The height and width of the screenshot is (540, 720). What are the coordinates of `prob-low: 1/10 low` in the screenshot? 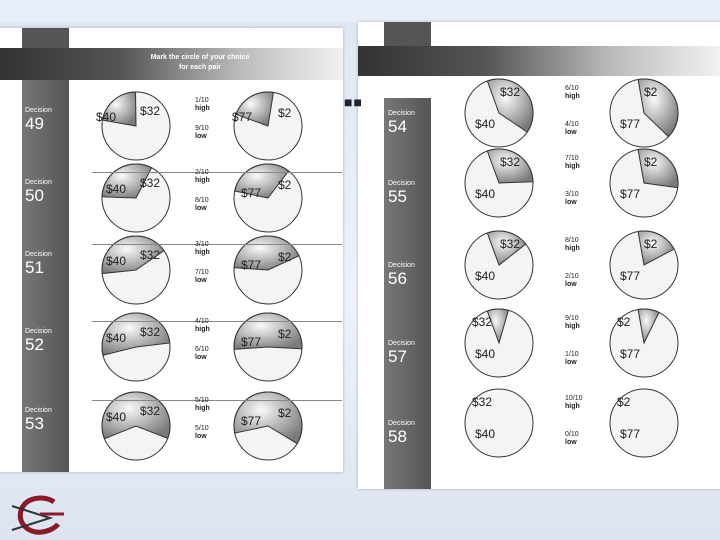 It's located at (572, 359).